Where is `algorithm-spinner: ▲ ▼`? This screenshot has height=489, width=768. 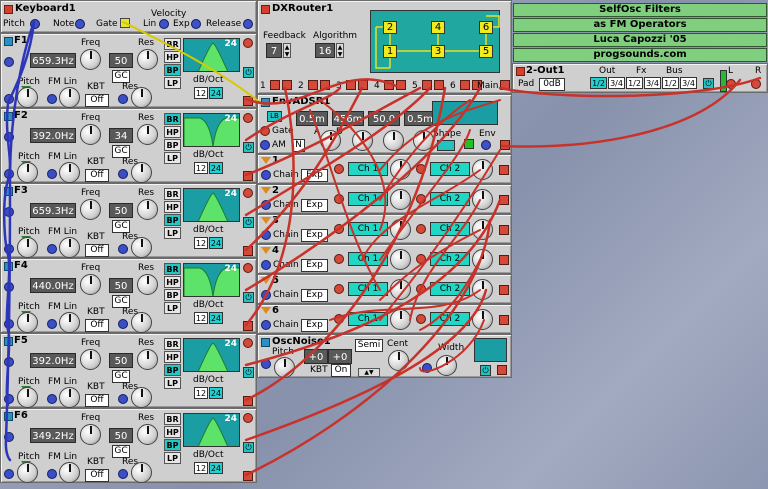
algorithm-spinner: ▲ ▼ is located at coordinates (340, 50).